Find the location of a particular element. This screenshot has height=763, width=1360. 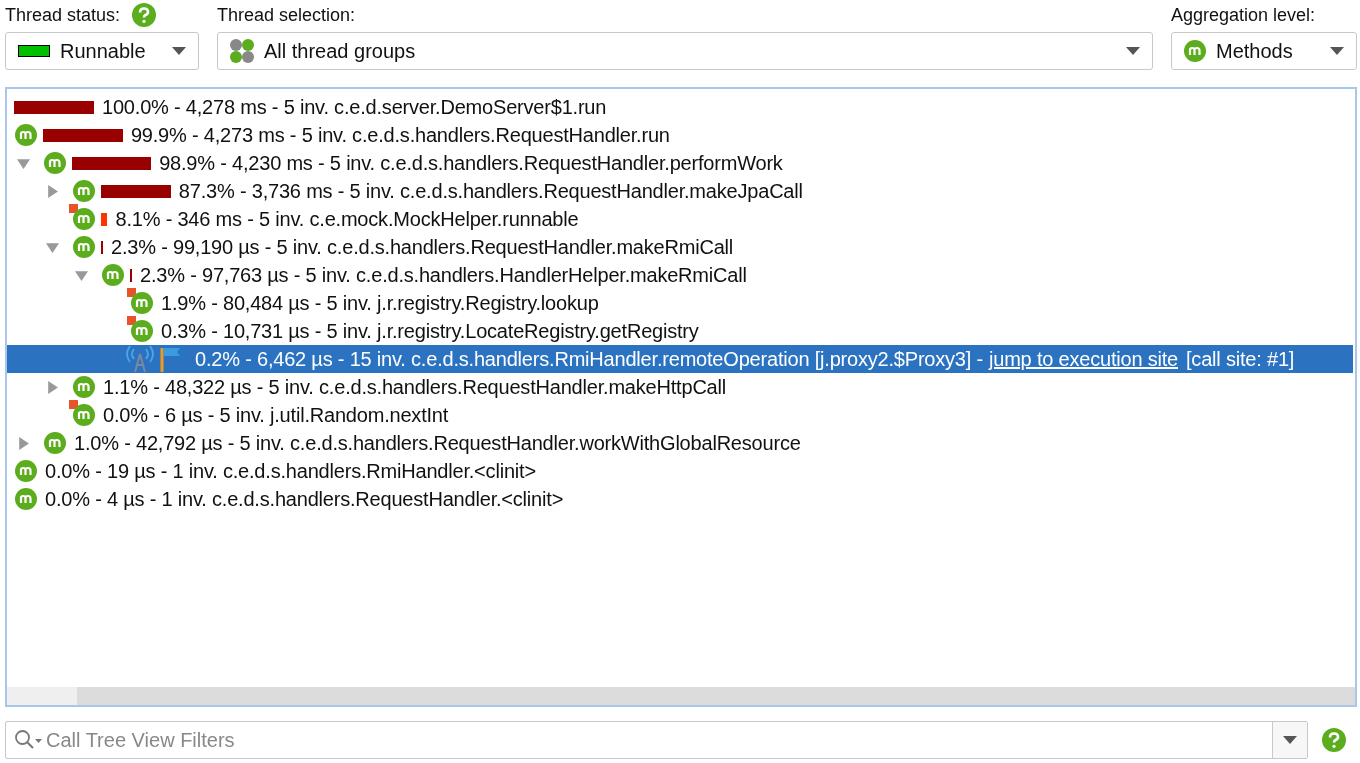

call-tree-entry: 0.2% - 6,462 µs - 15 inv. c.e.d.s.handlers.RmiHandler.remoteOperation [j.proxy2.$Proxy3] - is located at coordinates (589, 359).